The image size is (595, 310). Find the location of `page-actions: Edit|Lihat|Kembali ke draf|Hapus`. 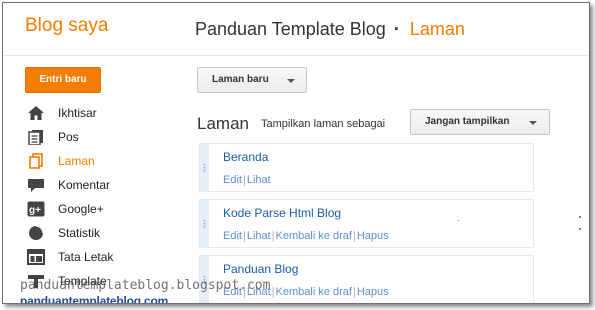

page-actions: Edit|Lihat|Kembali ke draf|Hapus is located at coordinates (306, 236).